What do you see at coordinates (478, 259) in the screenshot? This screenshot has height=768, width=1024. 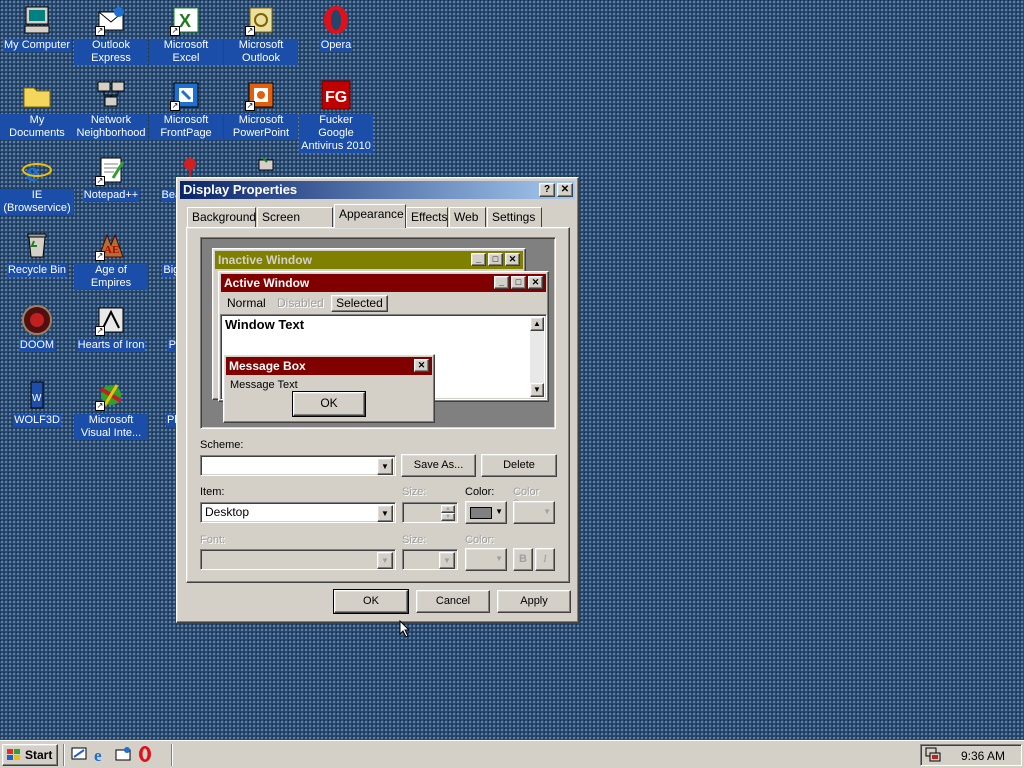 I see `minimize-icon: _` at bounding box center [478, 259].